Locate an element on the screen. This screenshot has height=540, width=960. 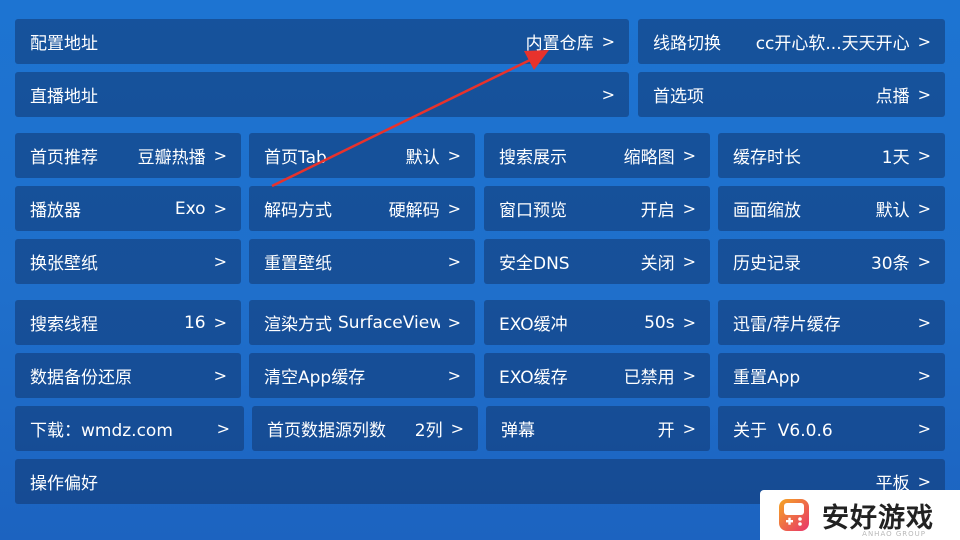
setting-label: 直播地址 is located at coordinates (64, 97).